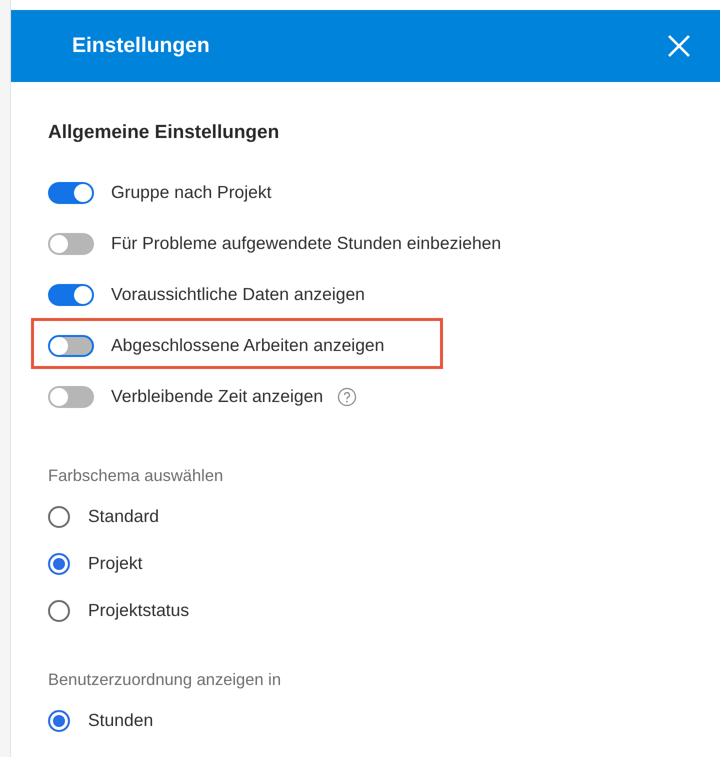 The image size is (720, 757). I want to click on toggle-label: Gruppe nach Projekt, so click(191, 192).